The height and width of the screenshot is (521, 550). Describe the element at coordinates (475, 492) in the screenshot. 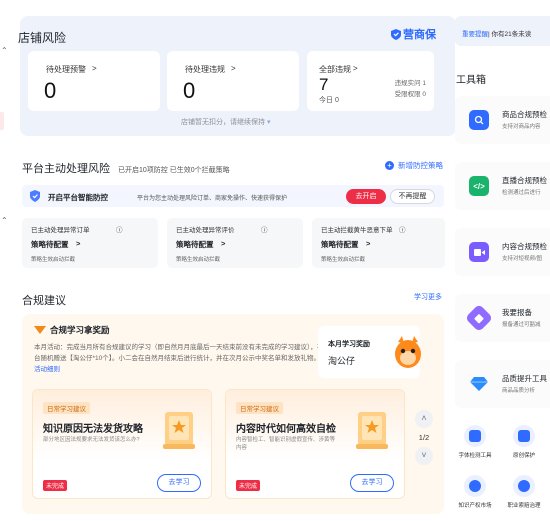

I see `mini-tool-ip-market: 知识产权市场` at that location.